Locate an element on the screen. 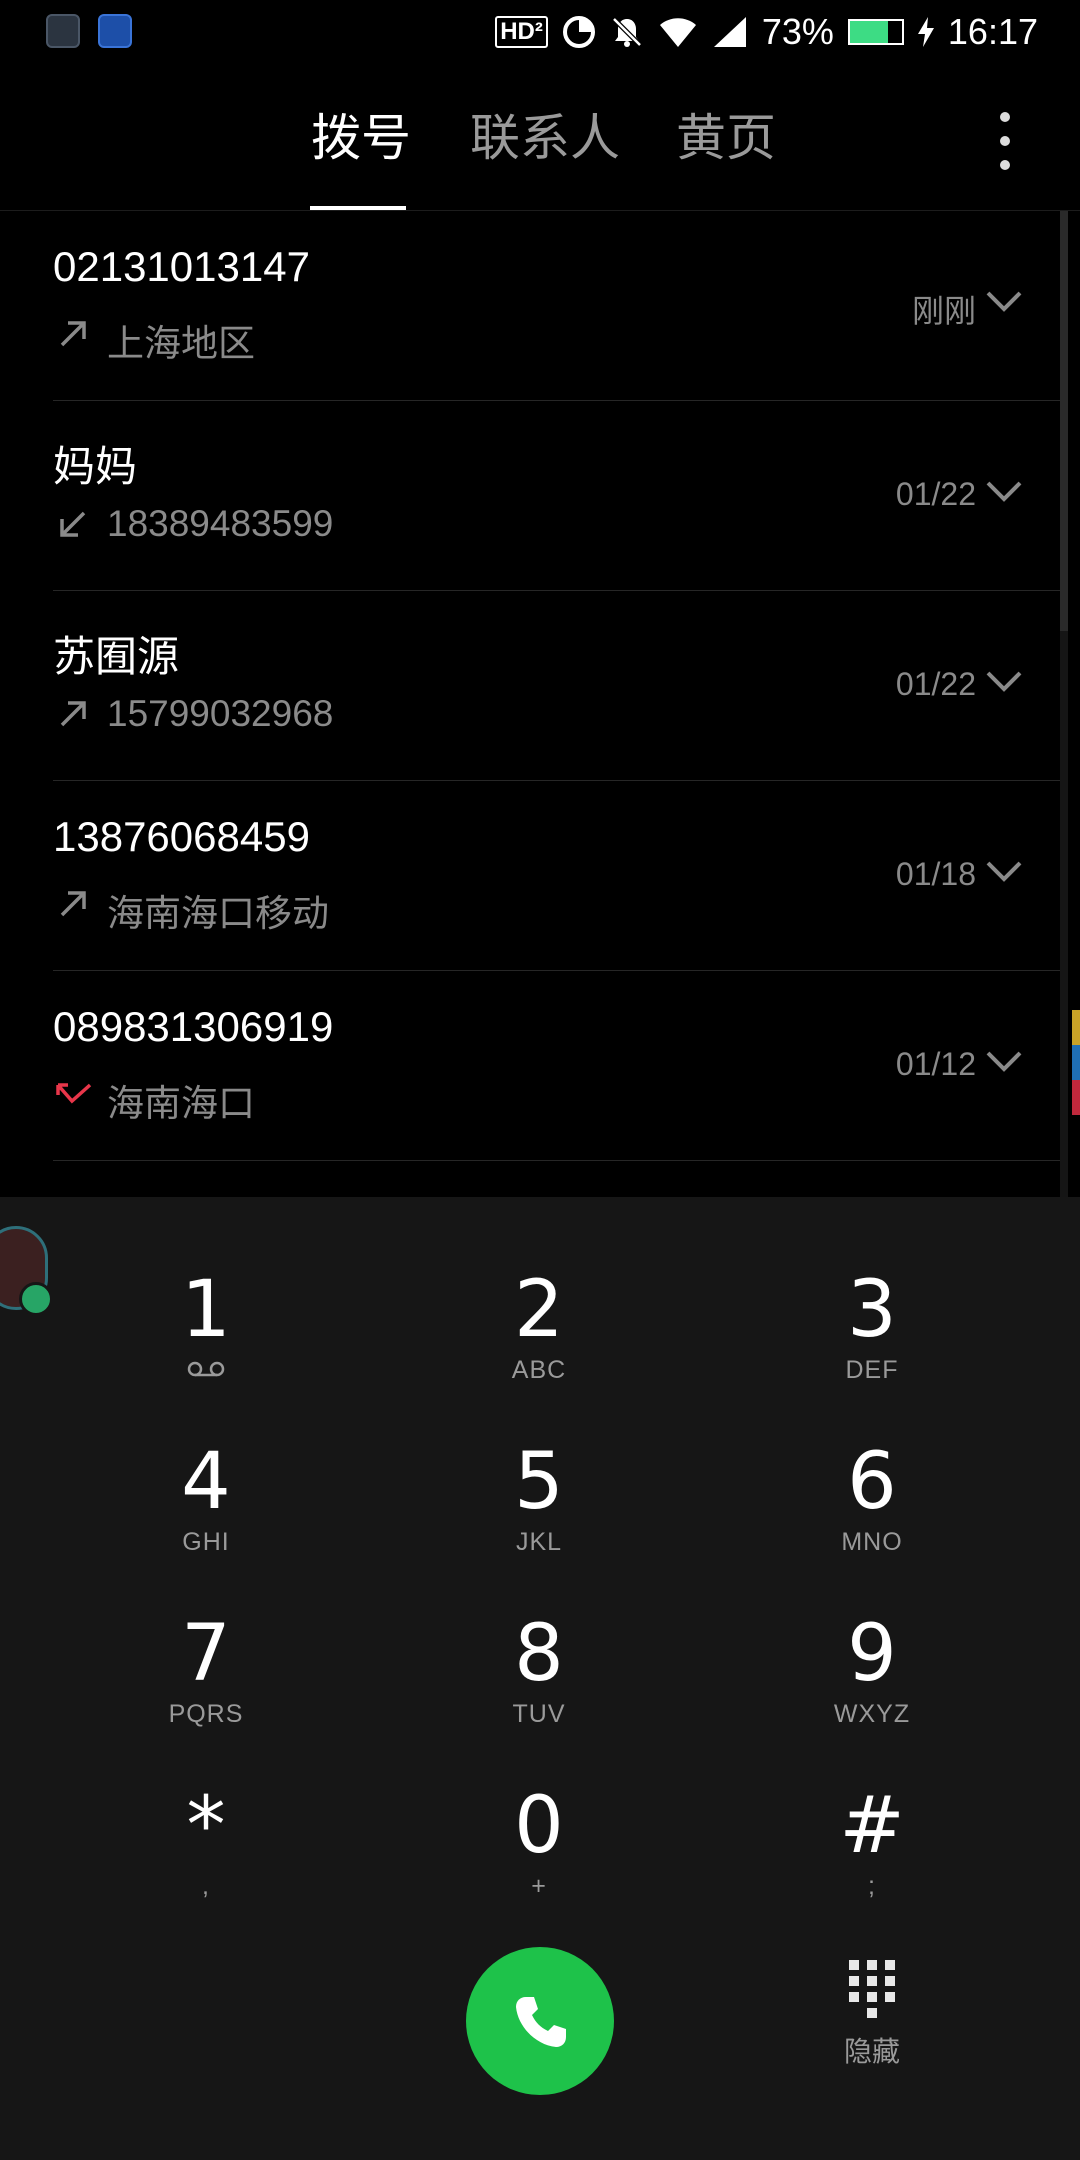 The image size is (1080, 2160). dial-key-6: 6 MNO is located at coordinates (872, 1512).